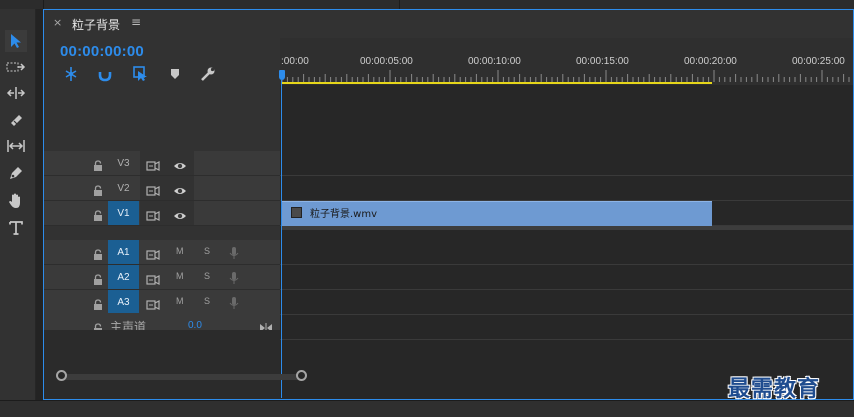 This screenshot has width=854, height=417. What do you see at coordinates (602, 61) in the screenshot?
I see `ruler-label: 00:00:15:00` at bounding box center [602, 61].